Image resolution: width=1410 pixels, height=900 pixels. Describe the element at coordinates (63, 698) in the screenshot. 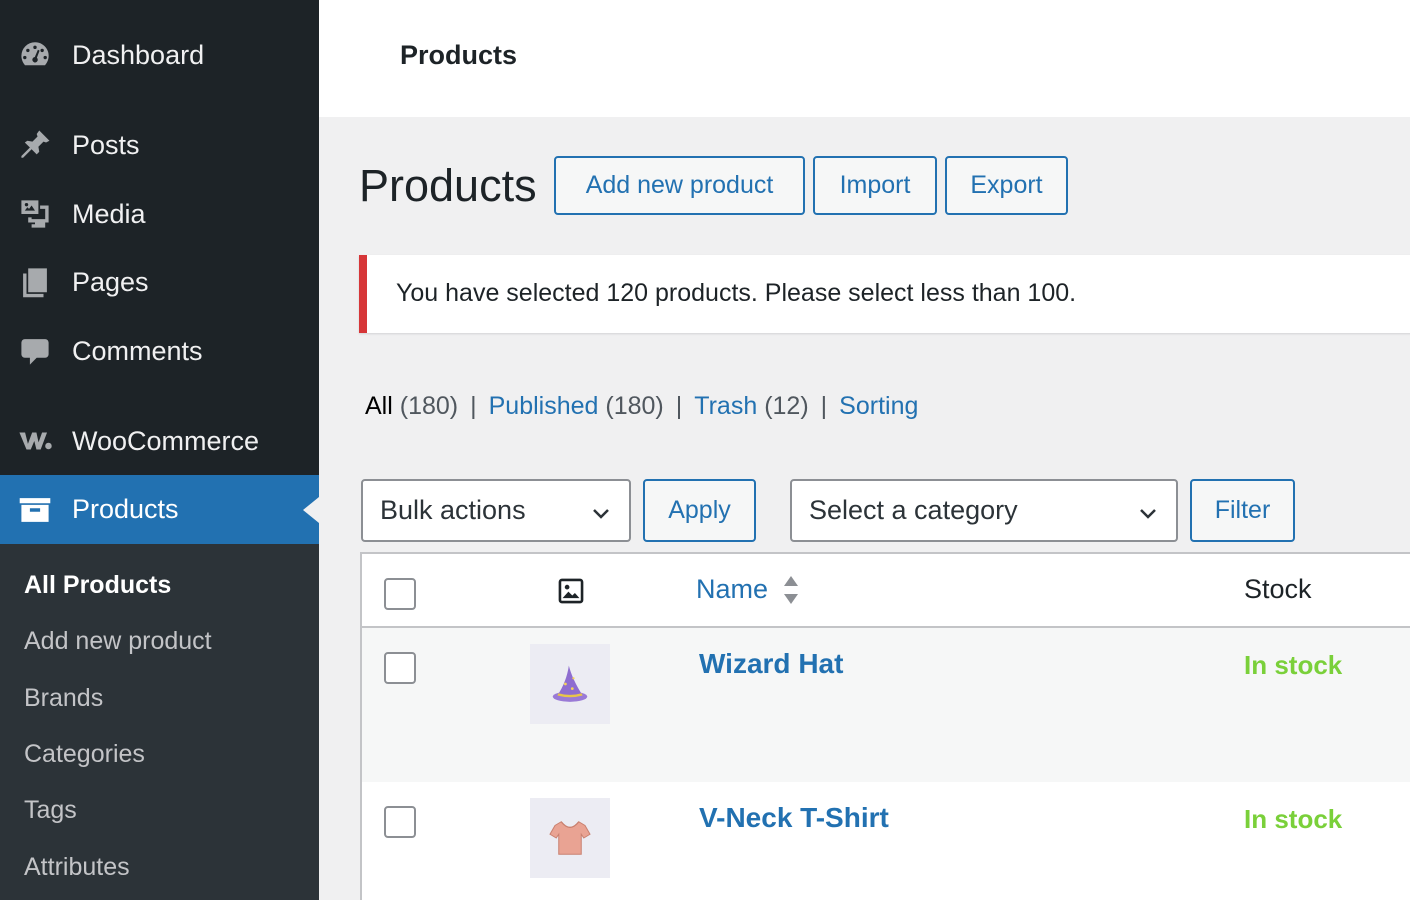

I see `submenu-brands: Brands` at that location.